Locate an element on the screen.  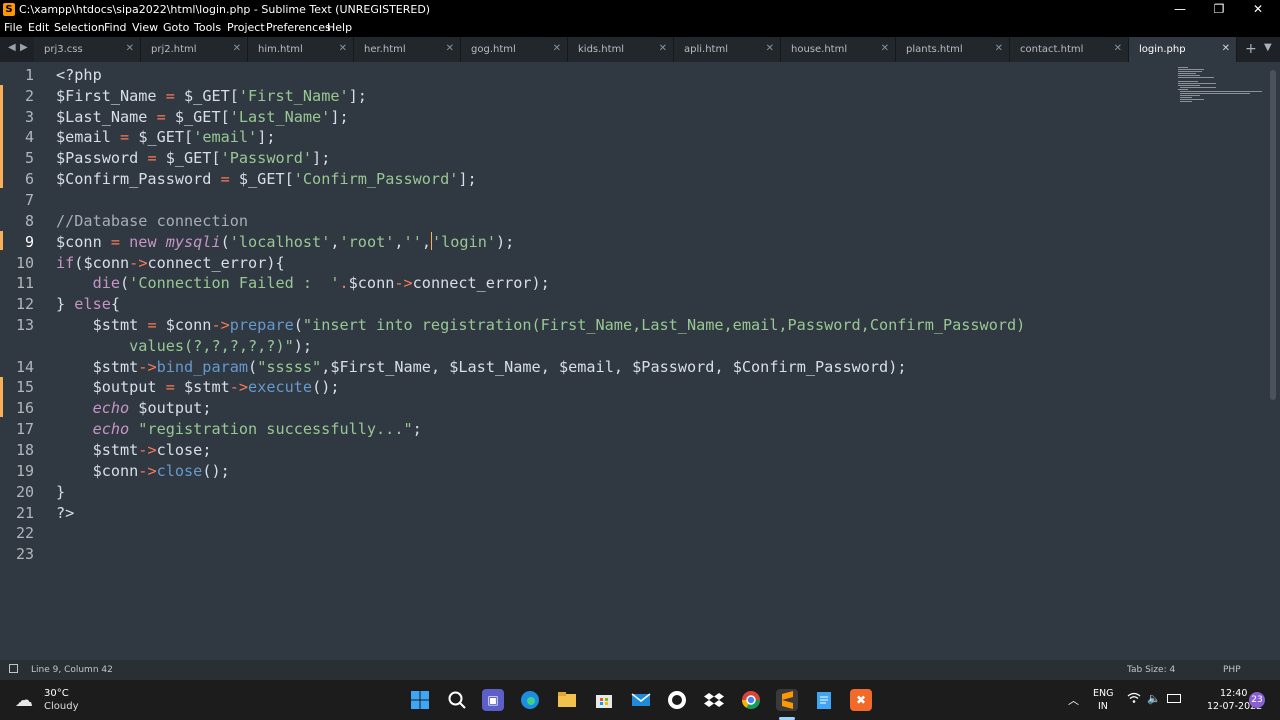
code-line: $output = $stmt->execute(); is located at coordinates (198, 387).